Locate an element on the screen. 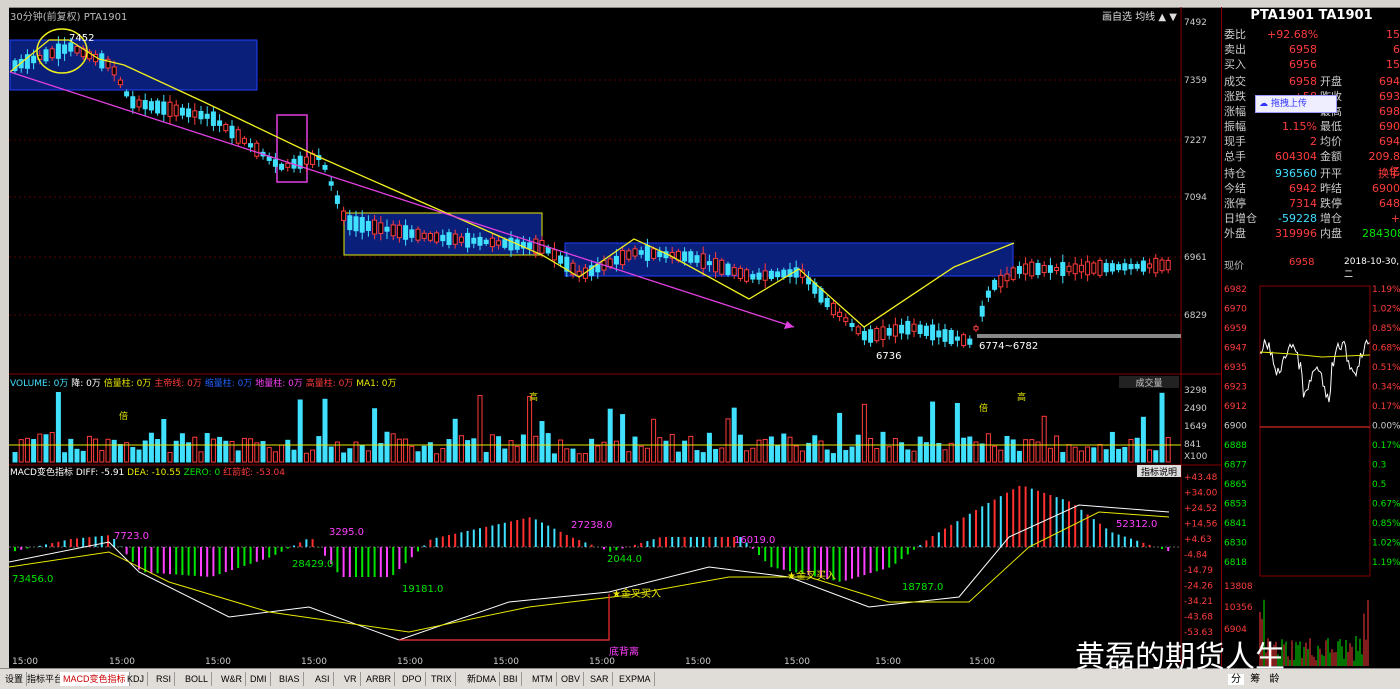  tab-2: MACD变色指标 is located at coordinates (95, 679).